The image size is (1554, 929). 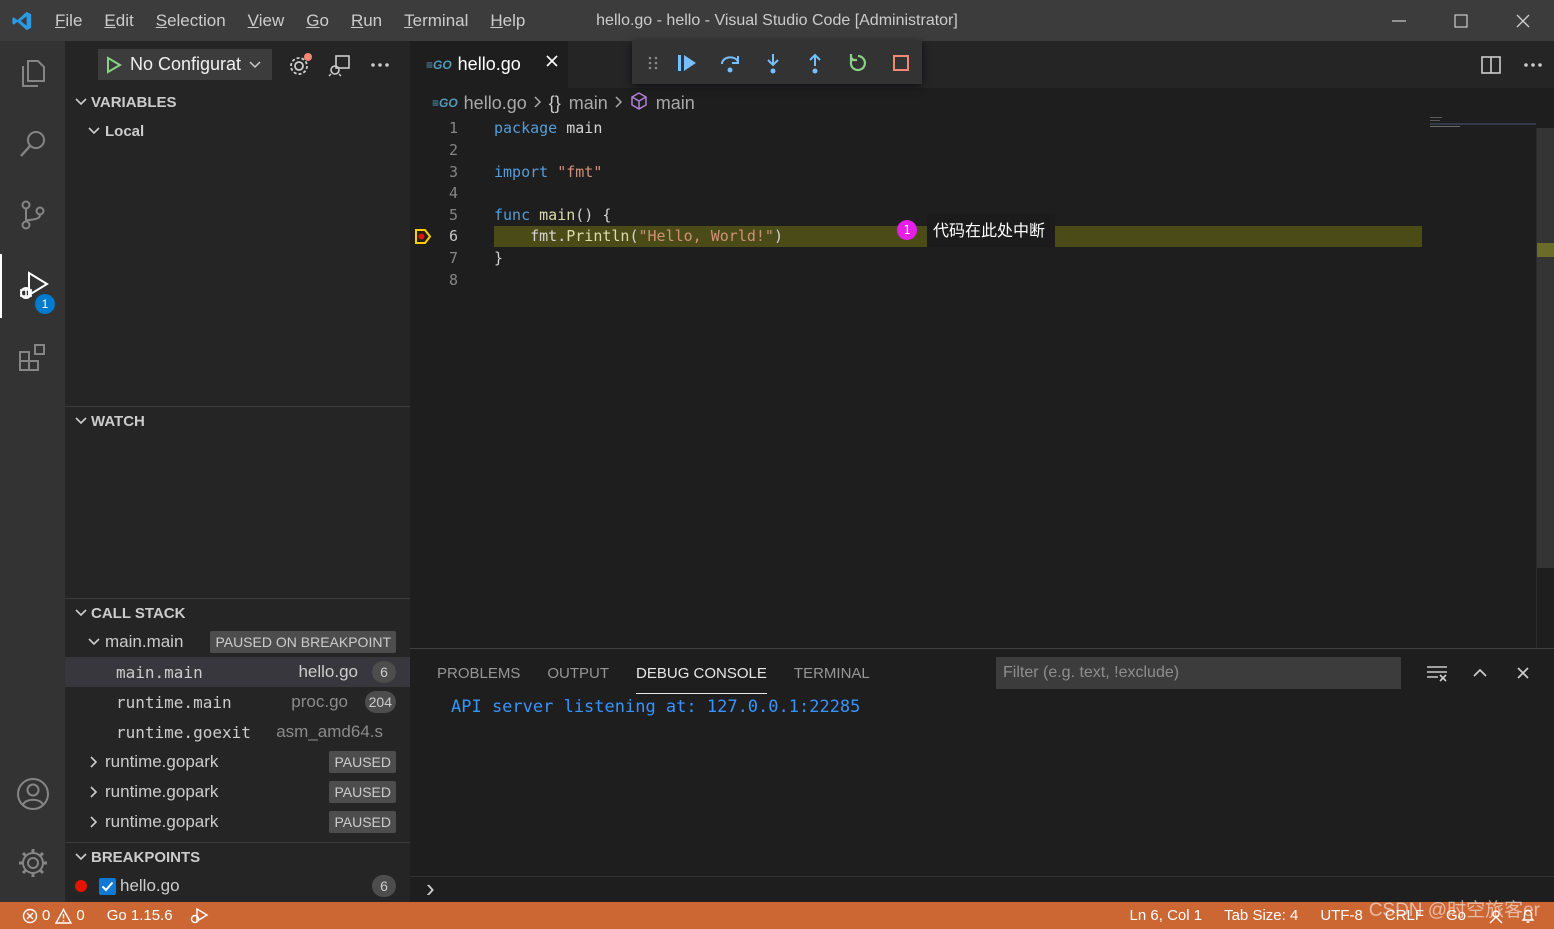 What do you see at coordinates (185, 64) in the screenshot?
I see `launch-config-select: No Configurat` at bounding box center [185, 64].